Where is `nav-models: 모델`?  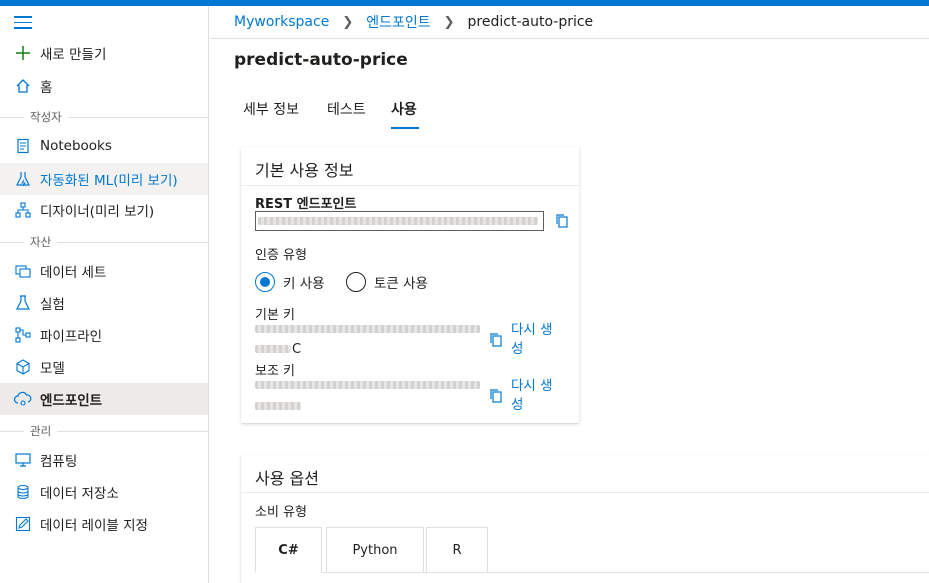 nav-models: 모델 is located at coordinates (104, 367).